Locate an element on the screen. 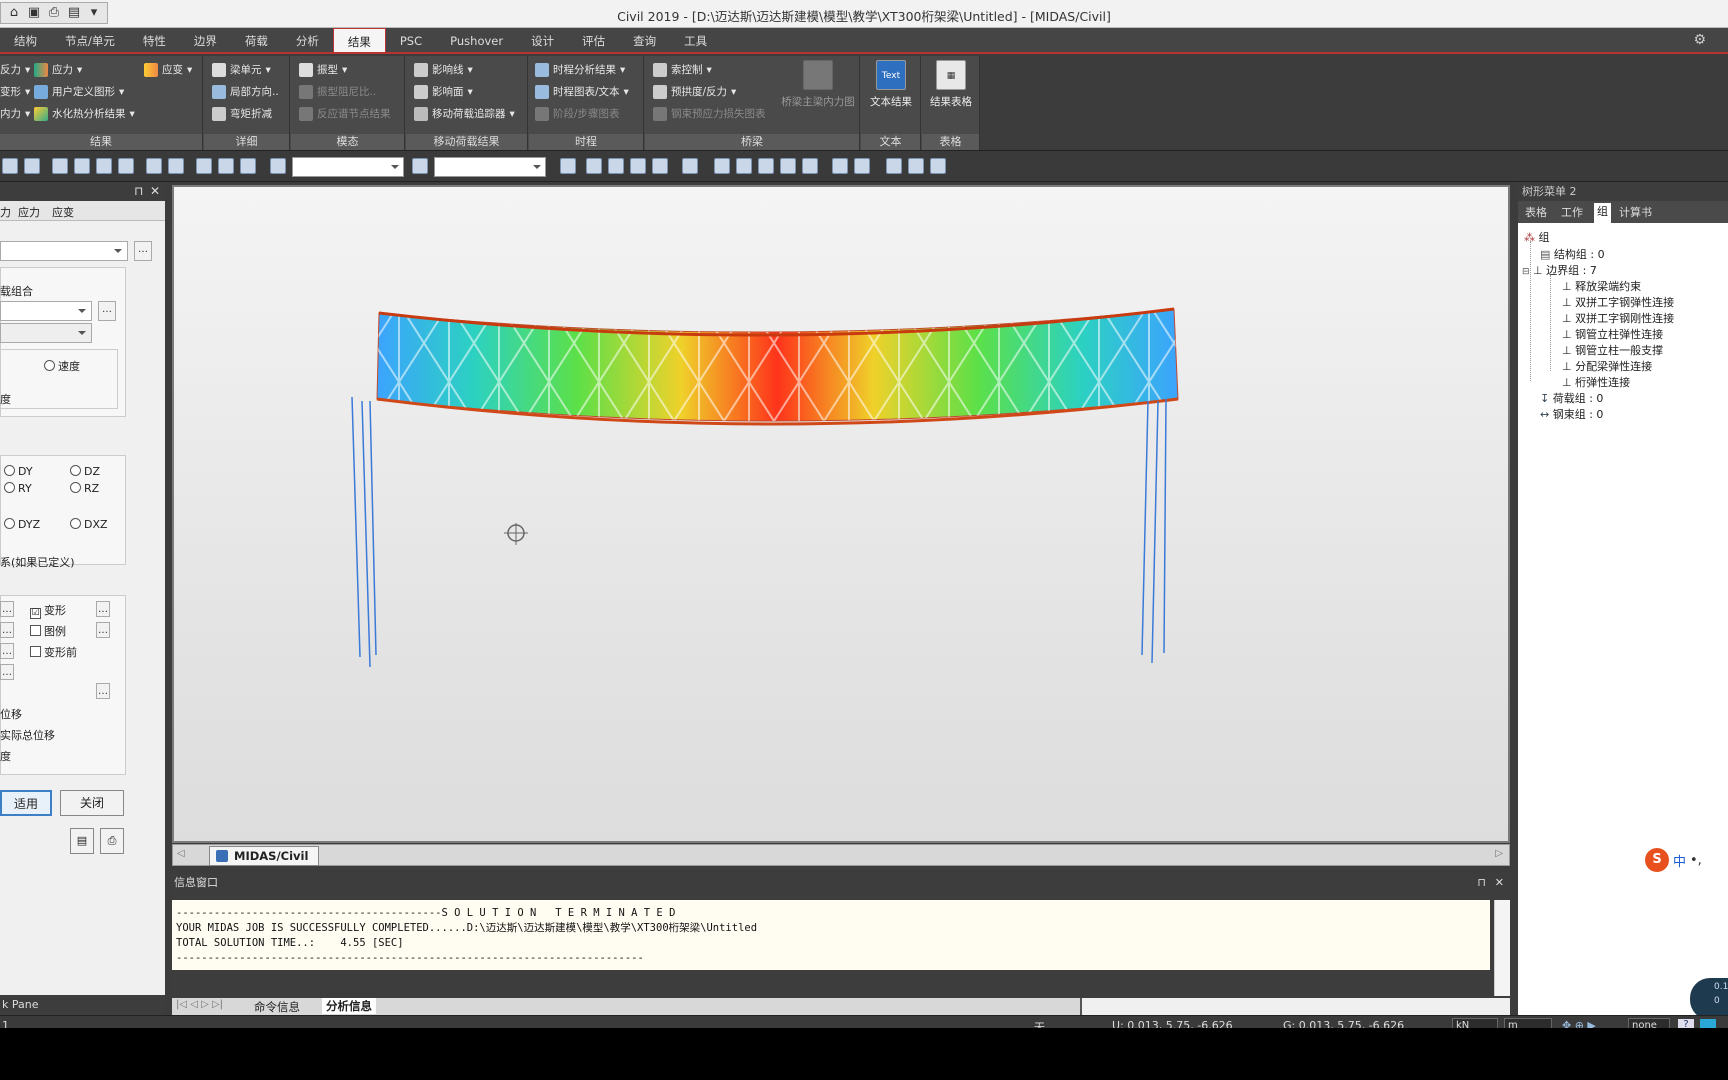  user-defined-chart-button: 用户定义图形 ▾ is located at coordinates (79, 91).